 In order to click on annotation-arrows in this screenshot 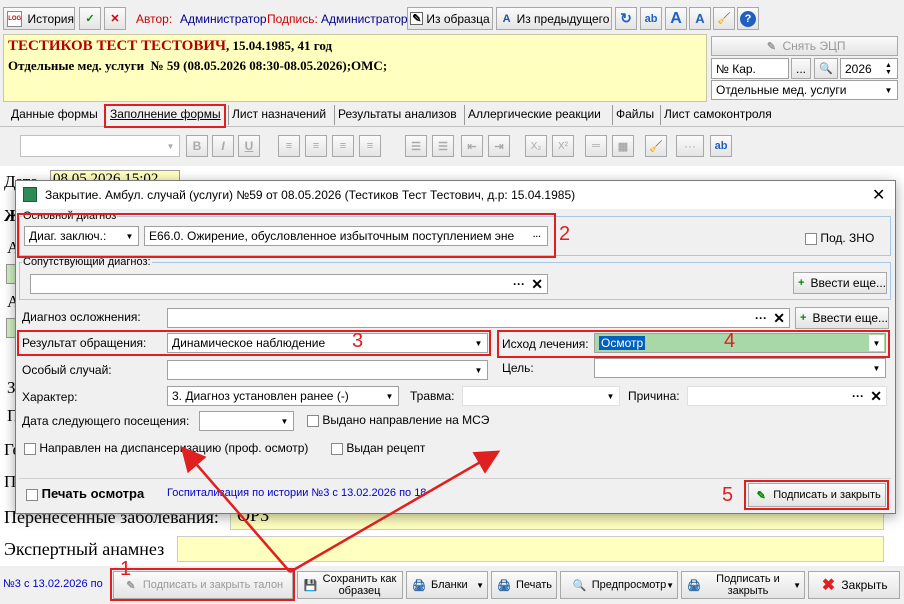, I will do `click(340, 510)`.